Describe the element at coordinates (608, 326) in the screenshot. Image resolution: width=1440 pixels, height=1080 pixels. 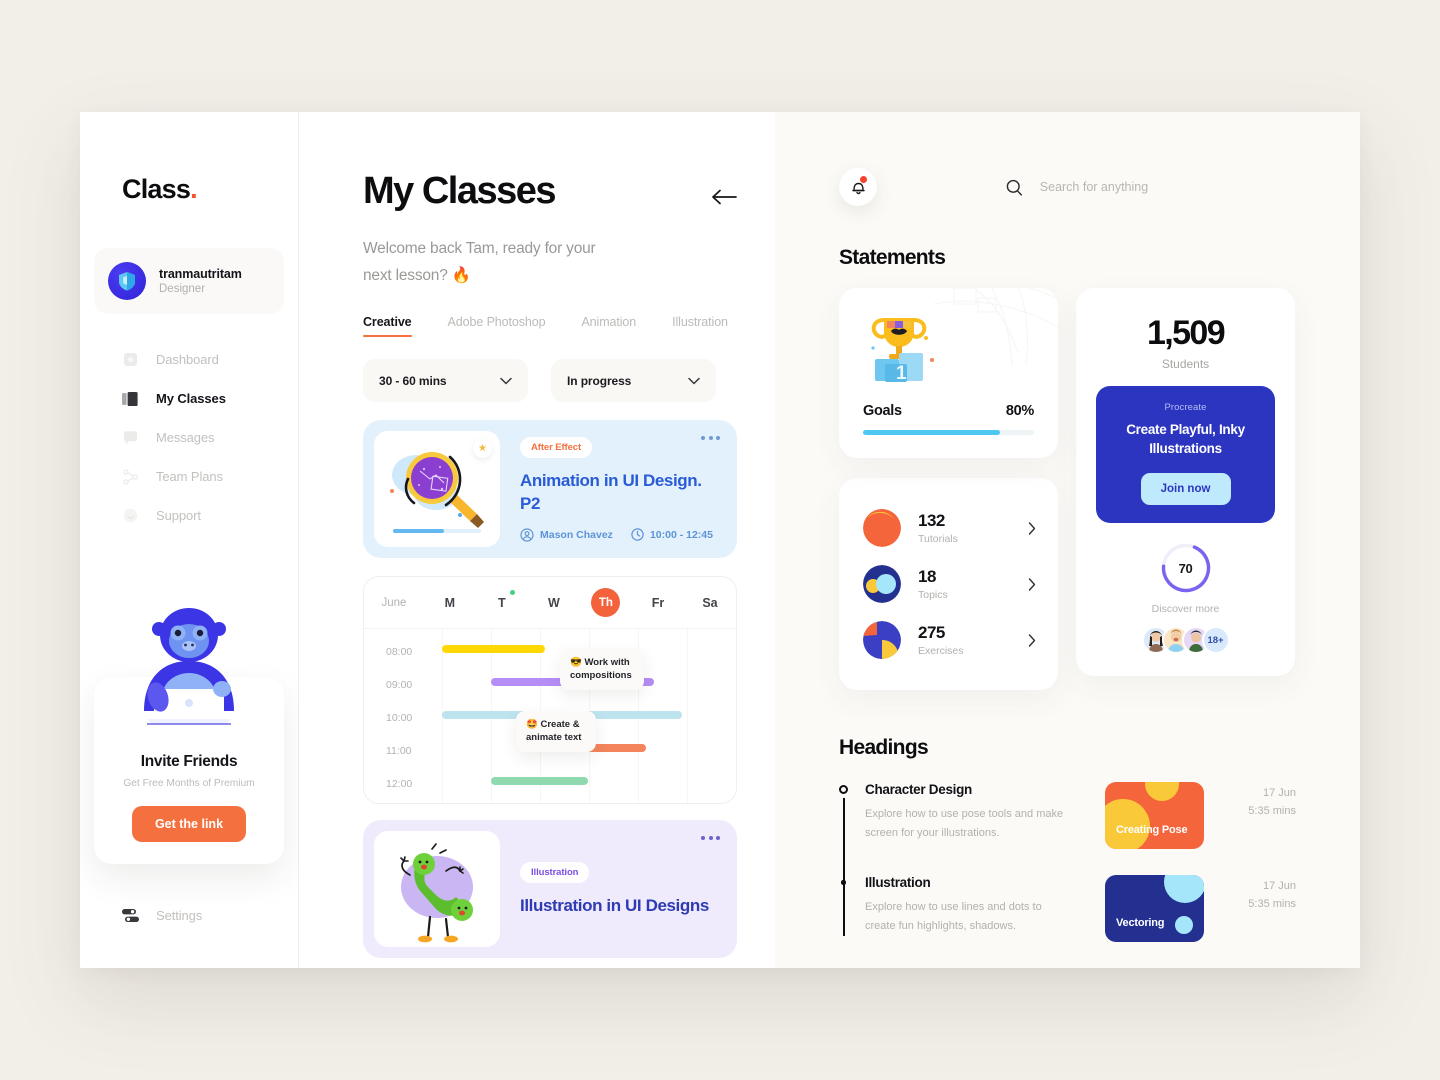
I see `tab-animation: Animation` at that location.